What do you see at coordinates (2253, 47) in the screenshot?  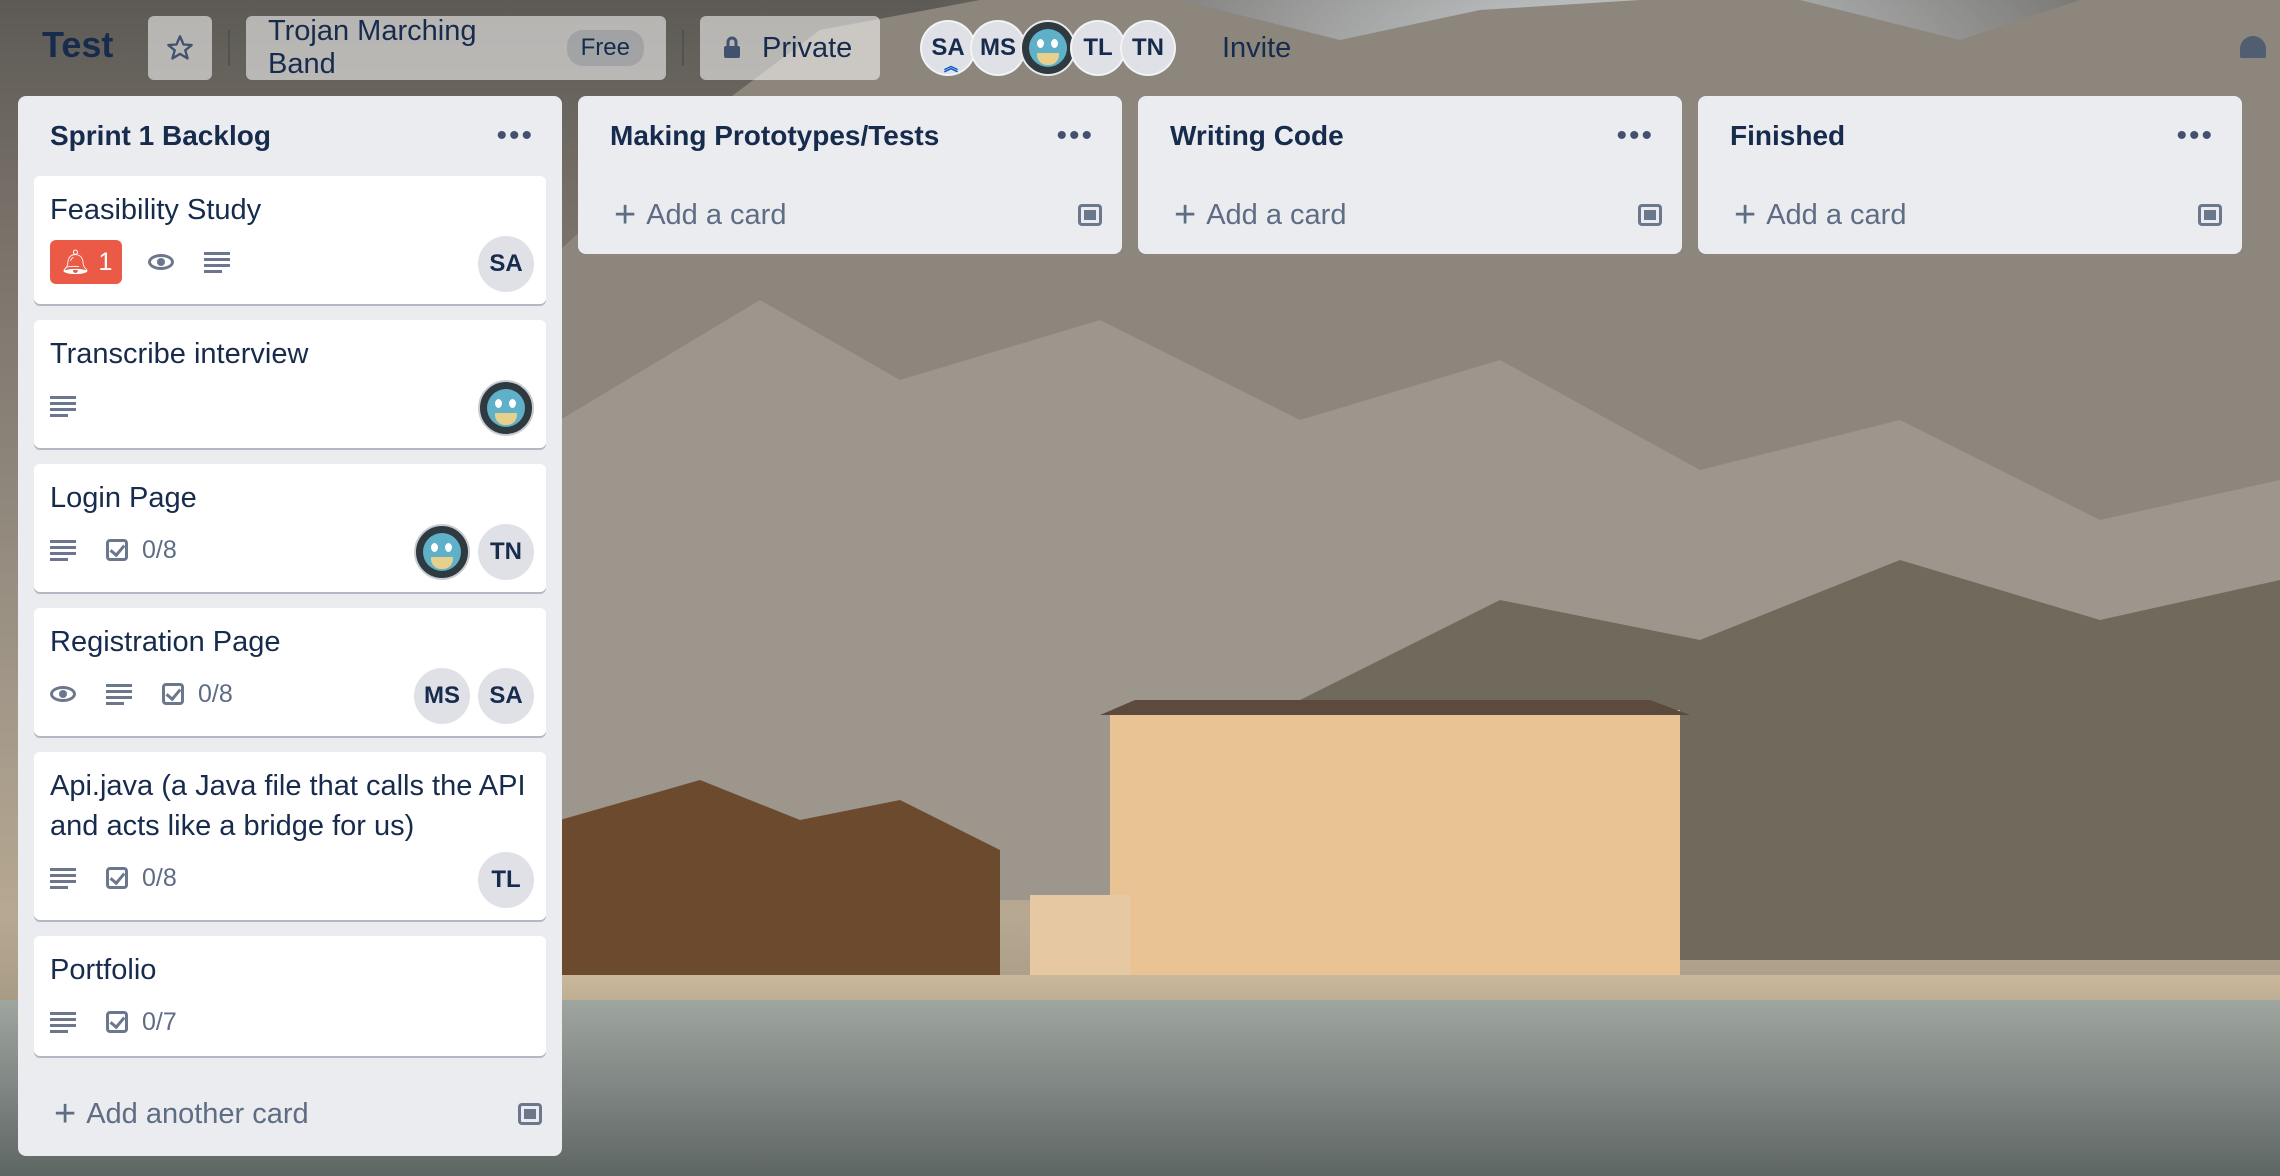 I see `header-menu-icon` at bounding box center [2253, 47].